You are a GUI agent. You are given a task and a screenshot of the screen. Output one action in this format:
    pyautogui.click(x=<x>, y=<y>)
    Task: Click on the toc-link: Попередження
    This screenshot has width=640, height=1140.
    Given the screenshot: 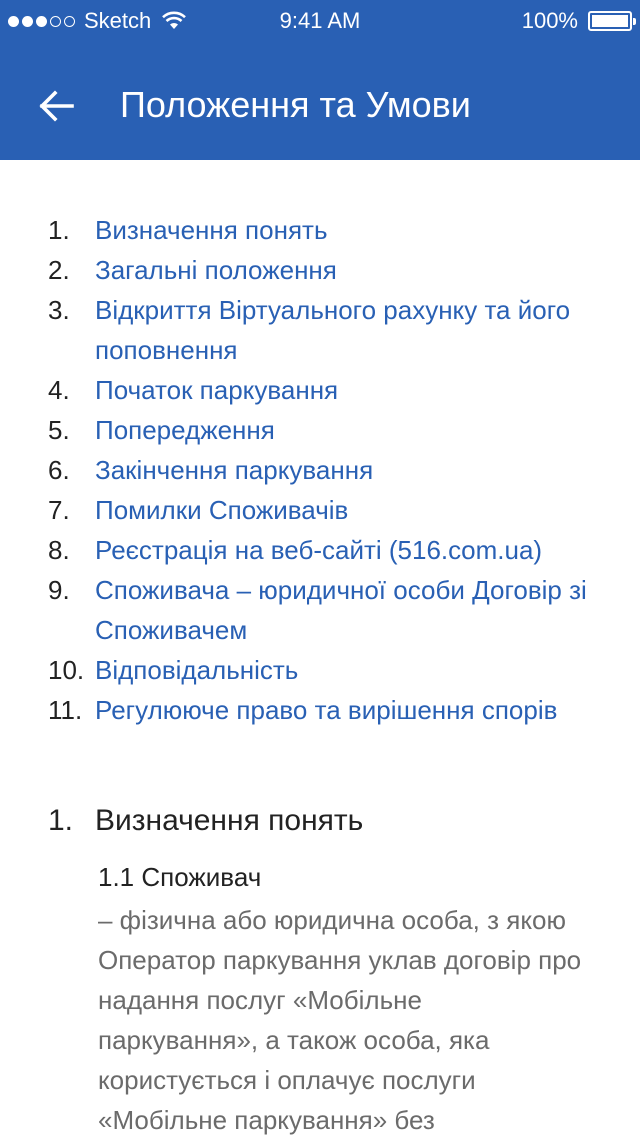 What is the action you would take?
    pyautogui.click(x=345, y=430)
    